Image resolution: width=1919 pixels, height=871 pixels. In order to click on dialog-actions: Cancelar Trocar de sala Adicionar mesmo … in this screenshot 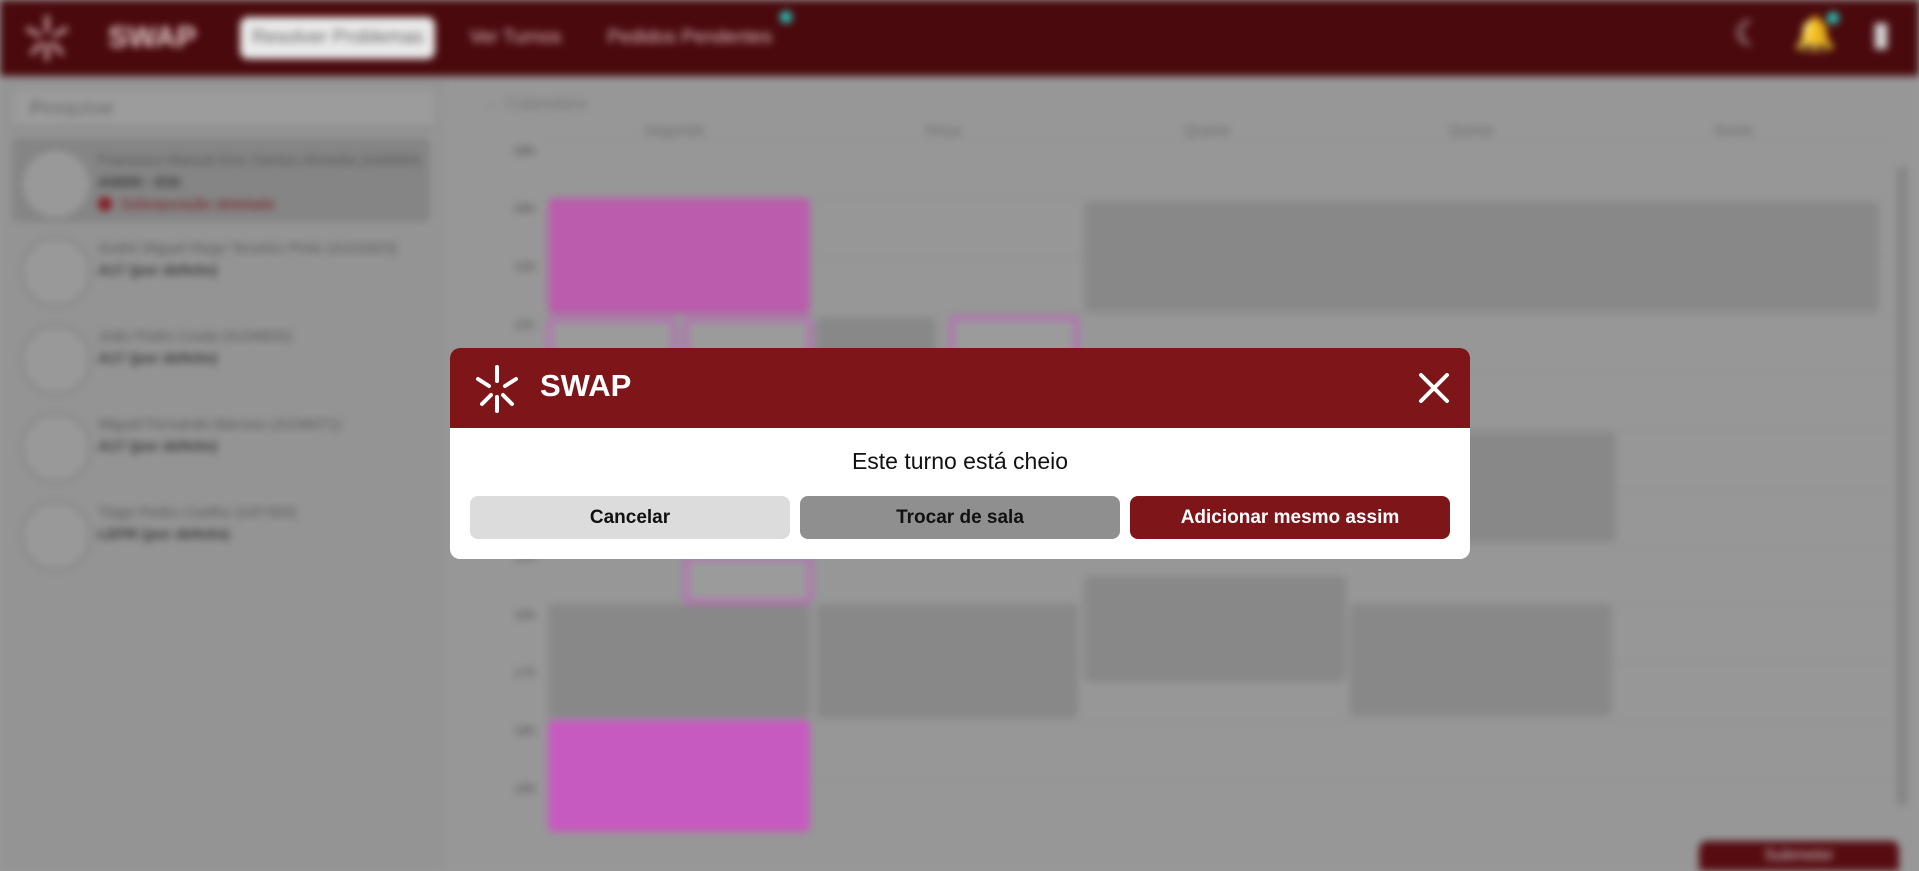, I will do `click(960, 517)`.